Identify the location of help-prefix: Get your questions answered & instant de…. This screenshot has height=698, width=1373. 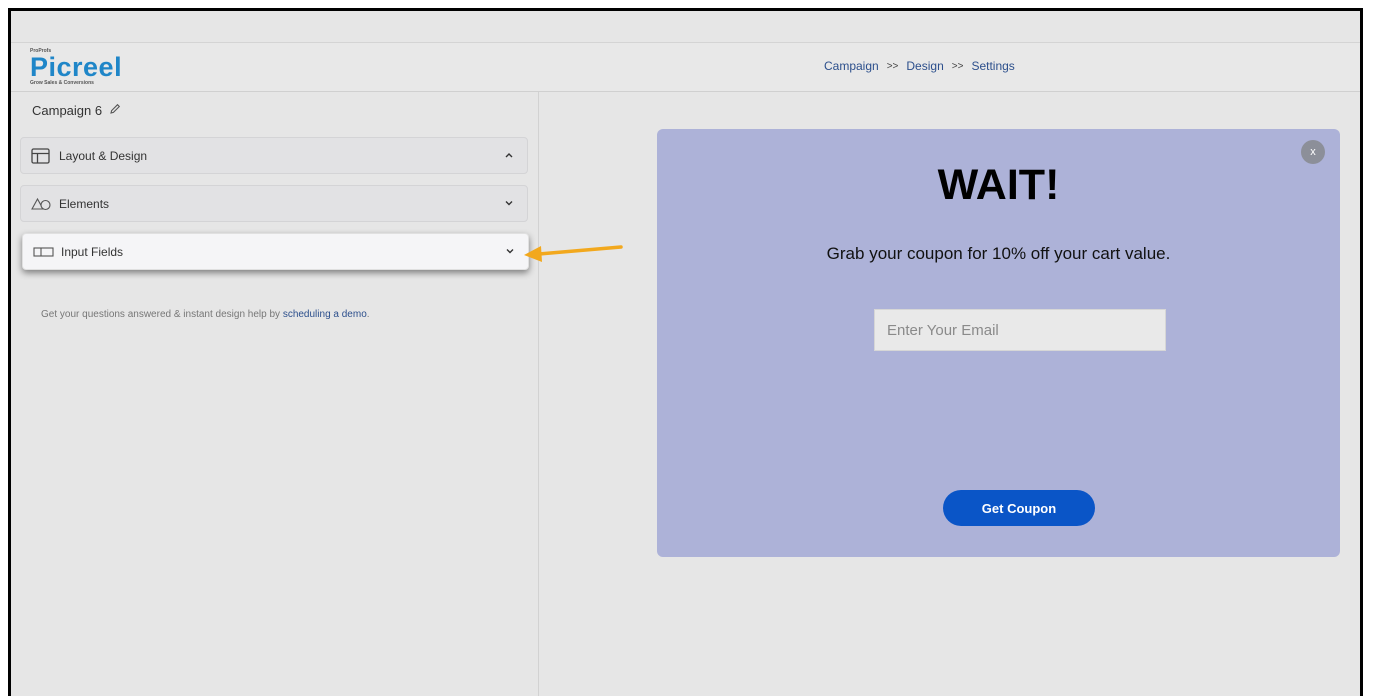
(162, 314).